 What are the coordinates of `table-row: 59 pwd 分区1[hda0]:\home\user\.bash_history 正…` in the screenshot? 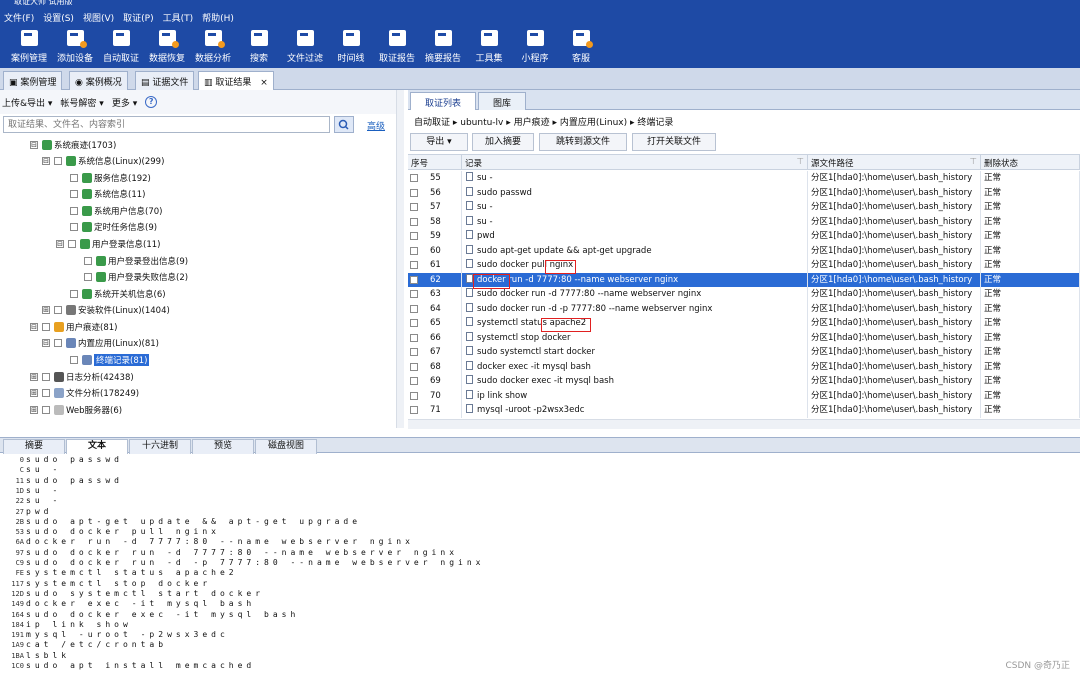 It's located at (744, 236).